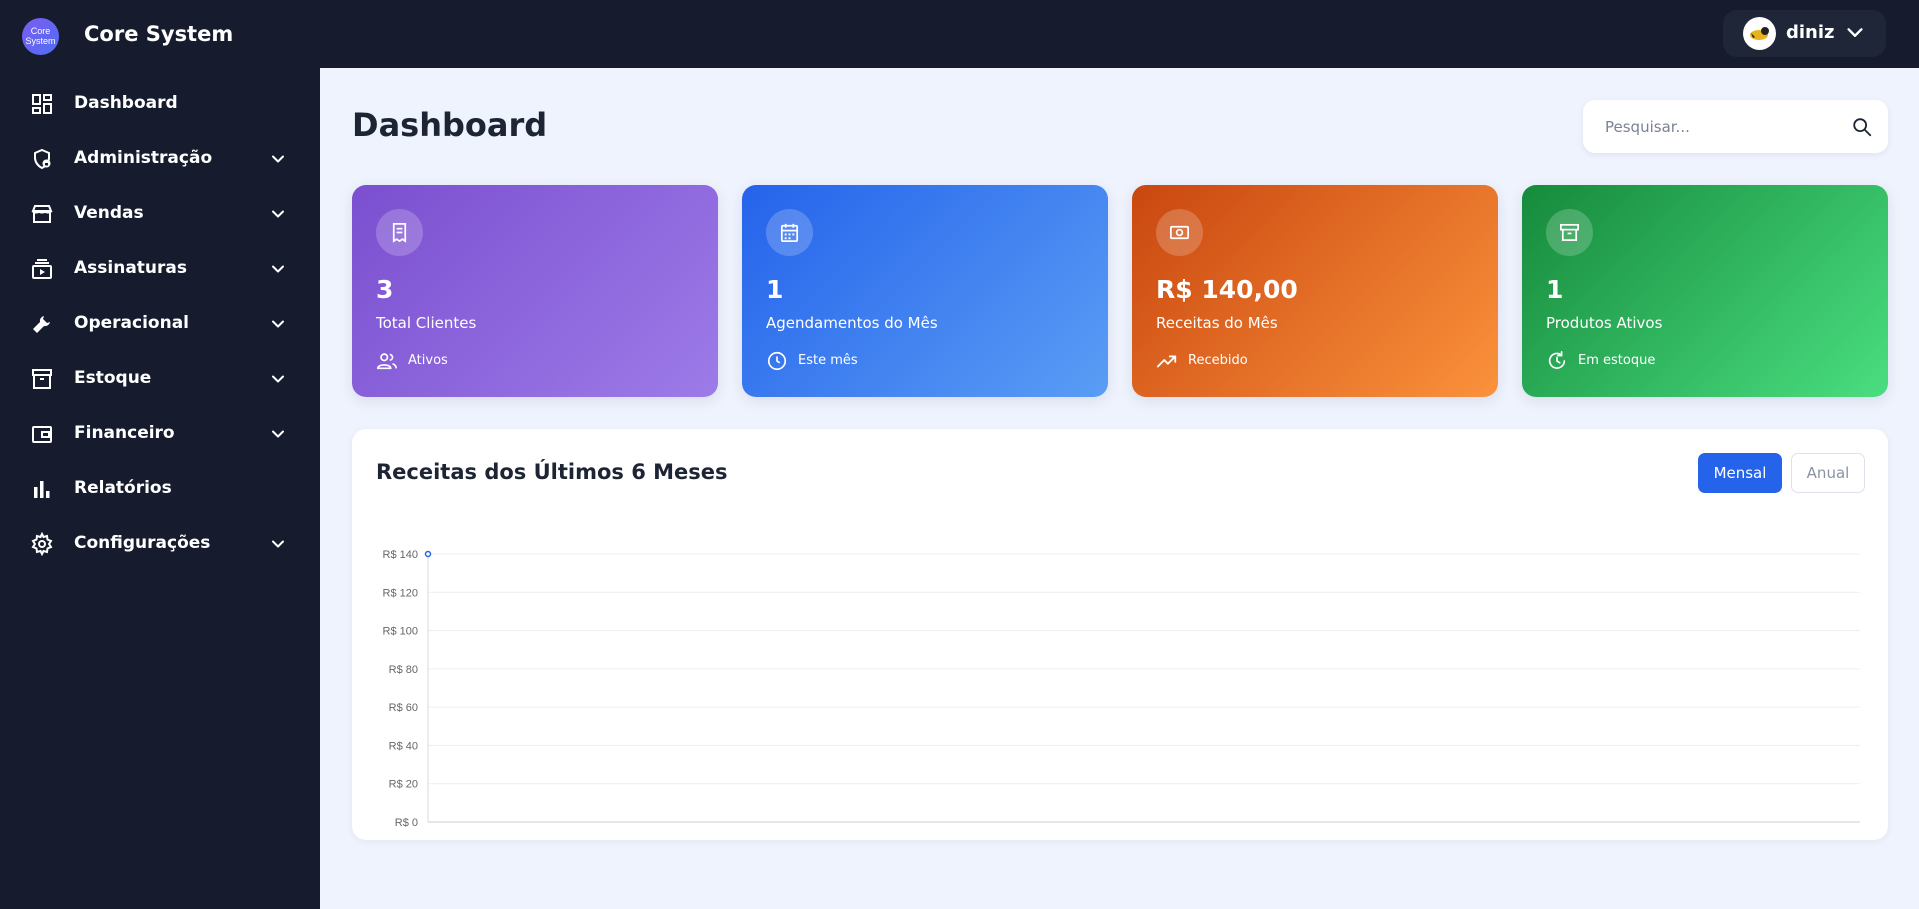 The width and height of the screenshot is (1919, 909). I want to click on sidebar-item-label: Administração, so click(143, 158).